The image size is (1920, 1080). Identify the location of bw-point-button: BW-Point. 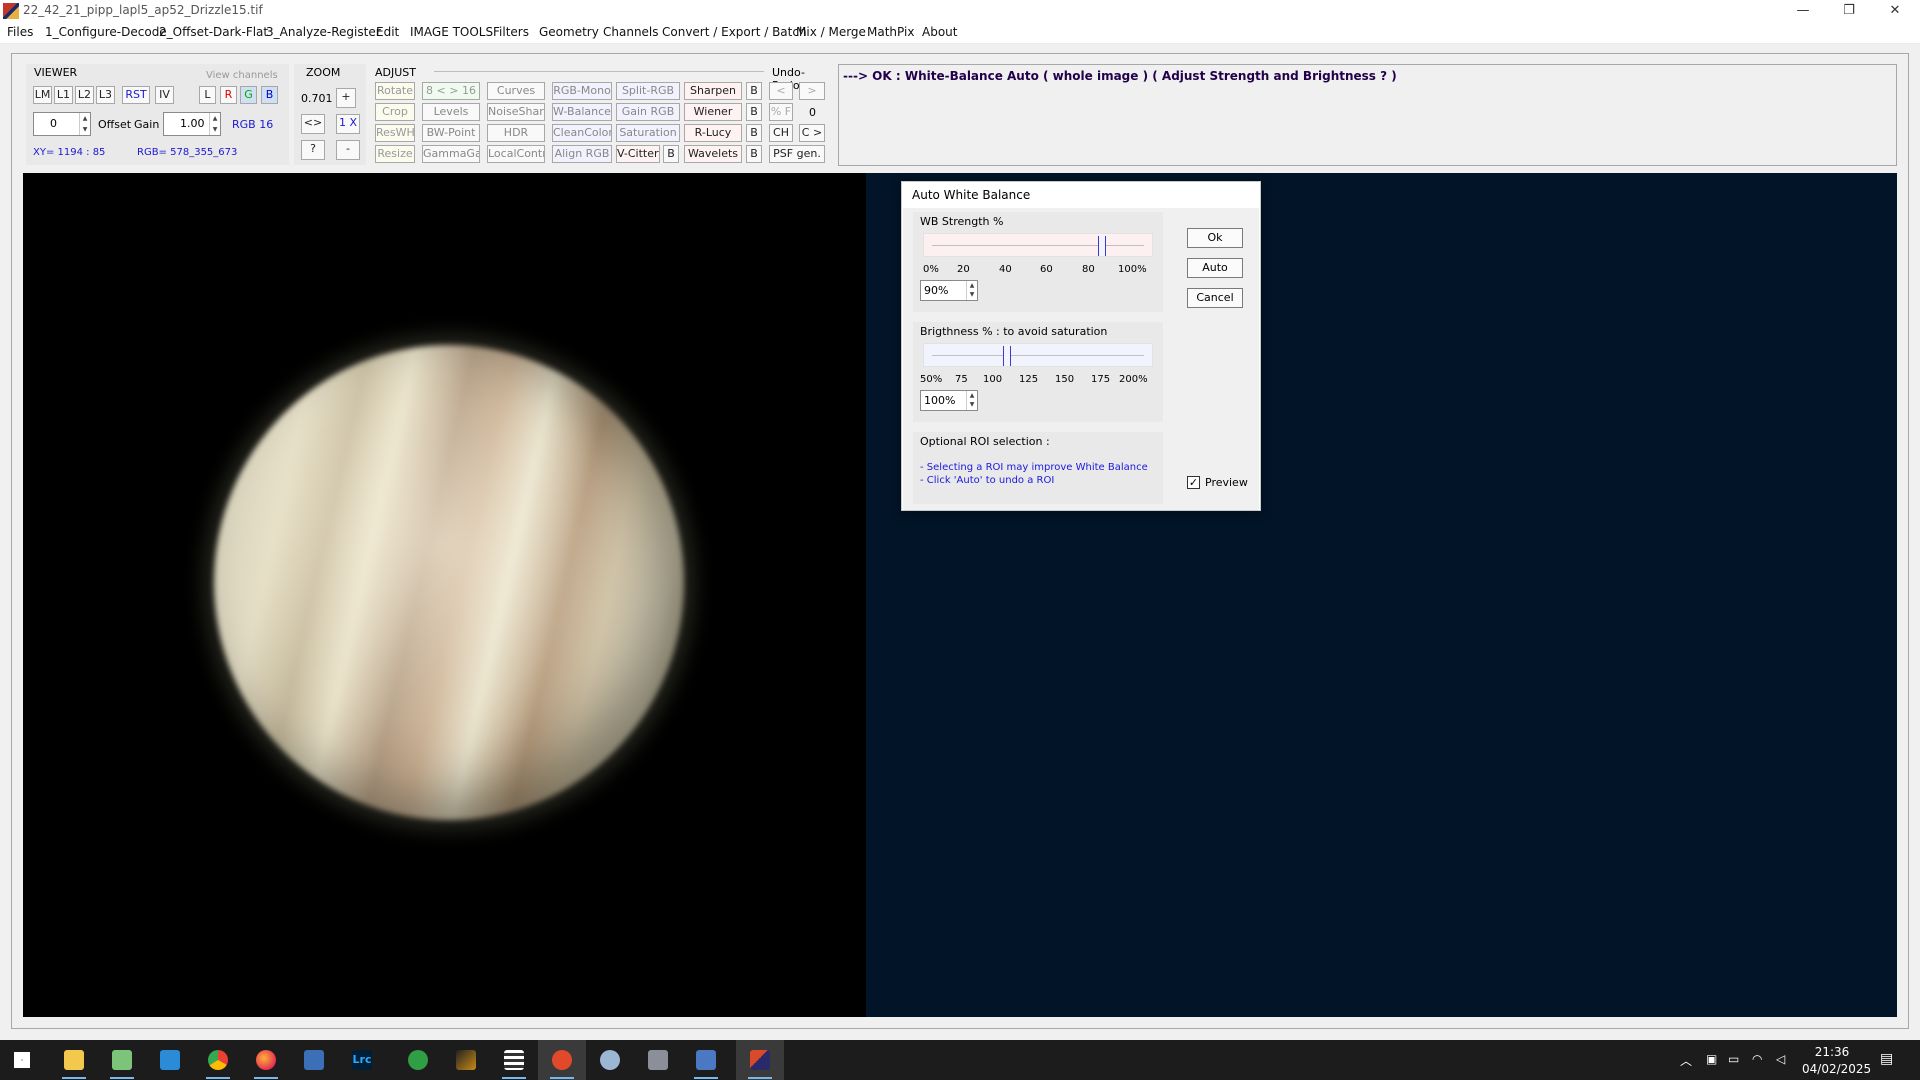
(451, 133).